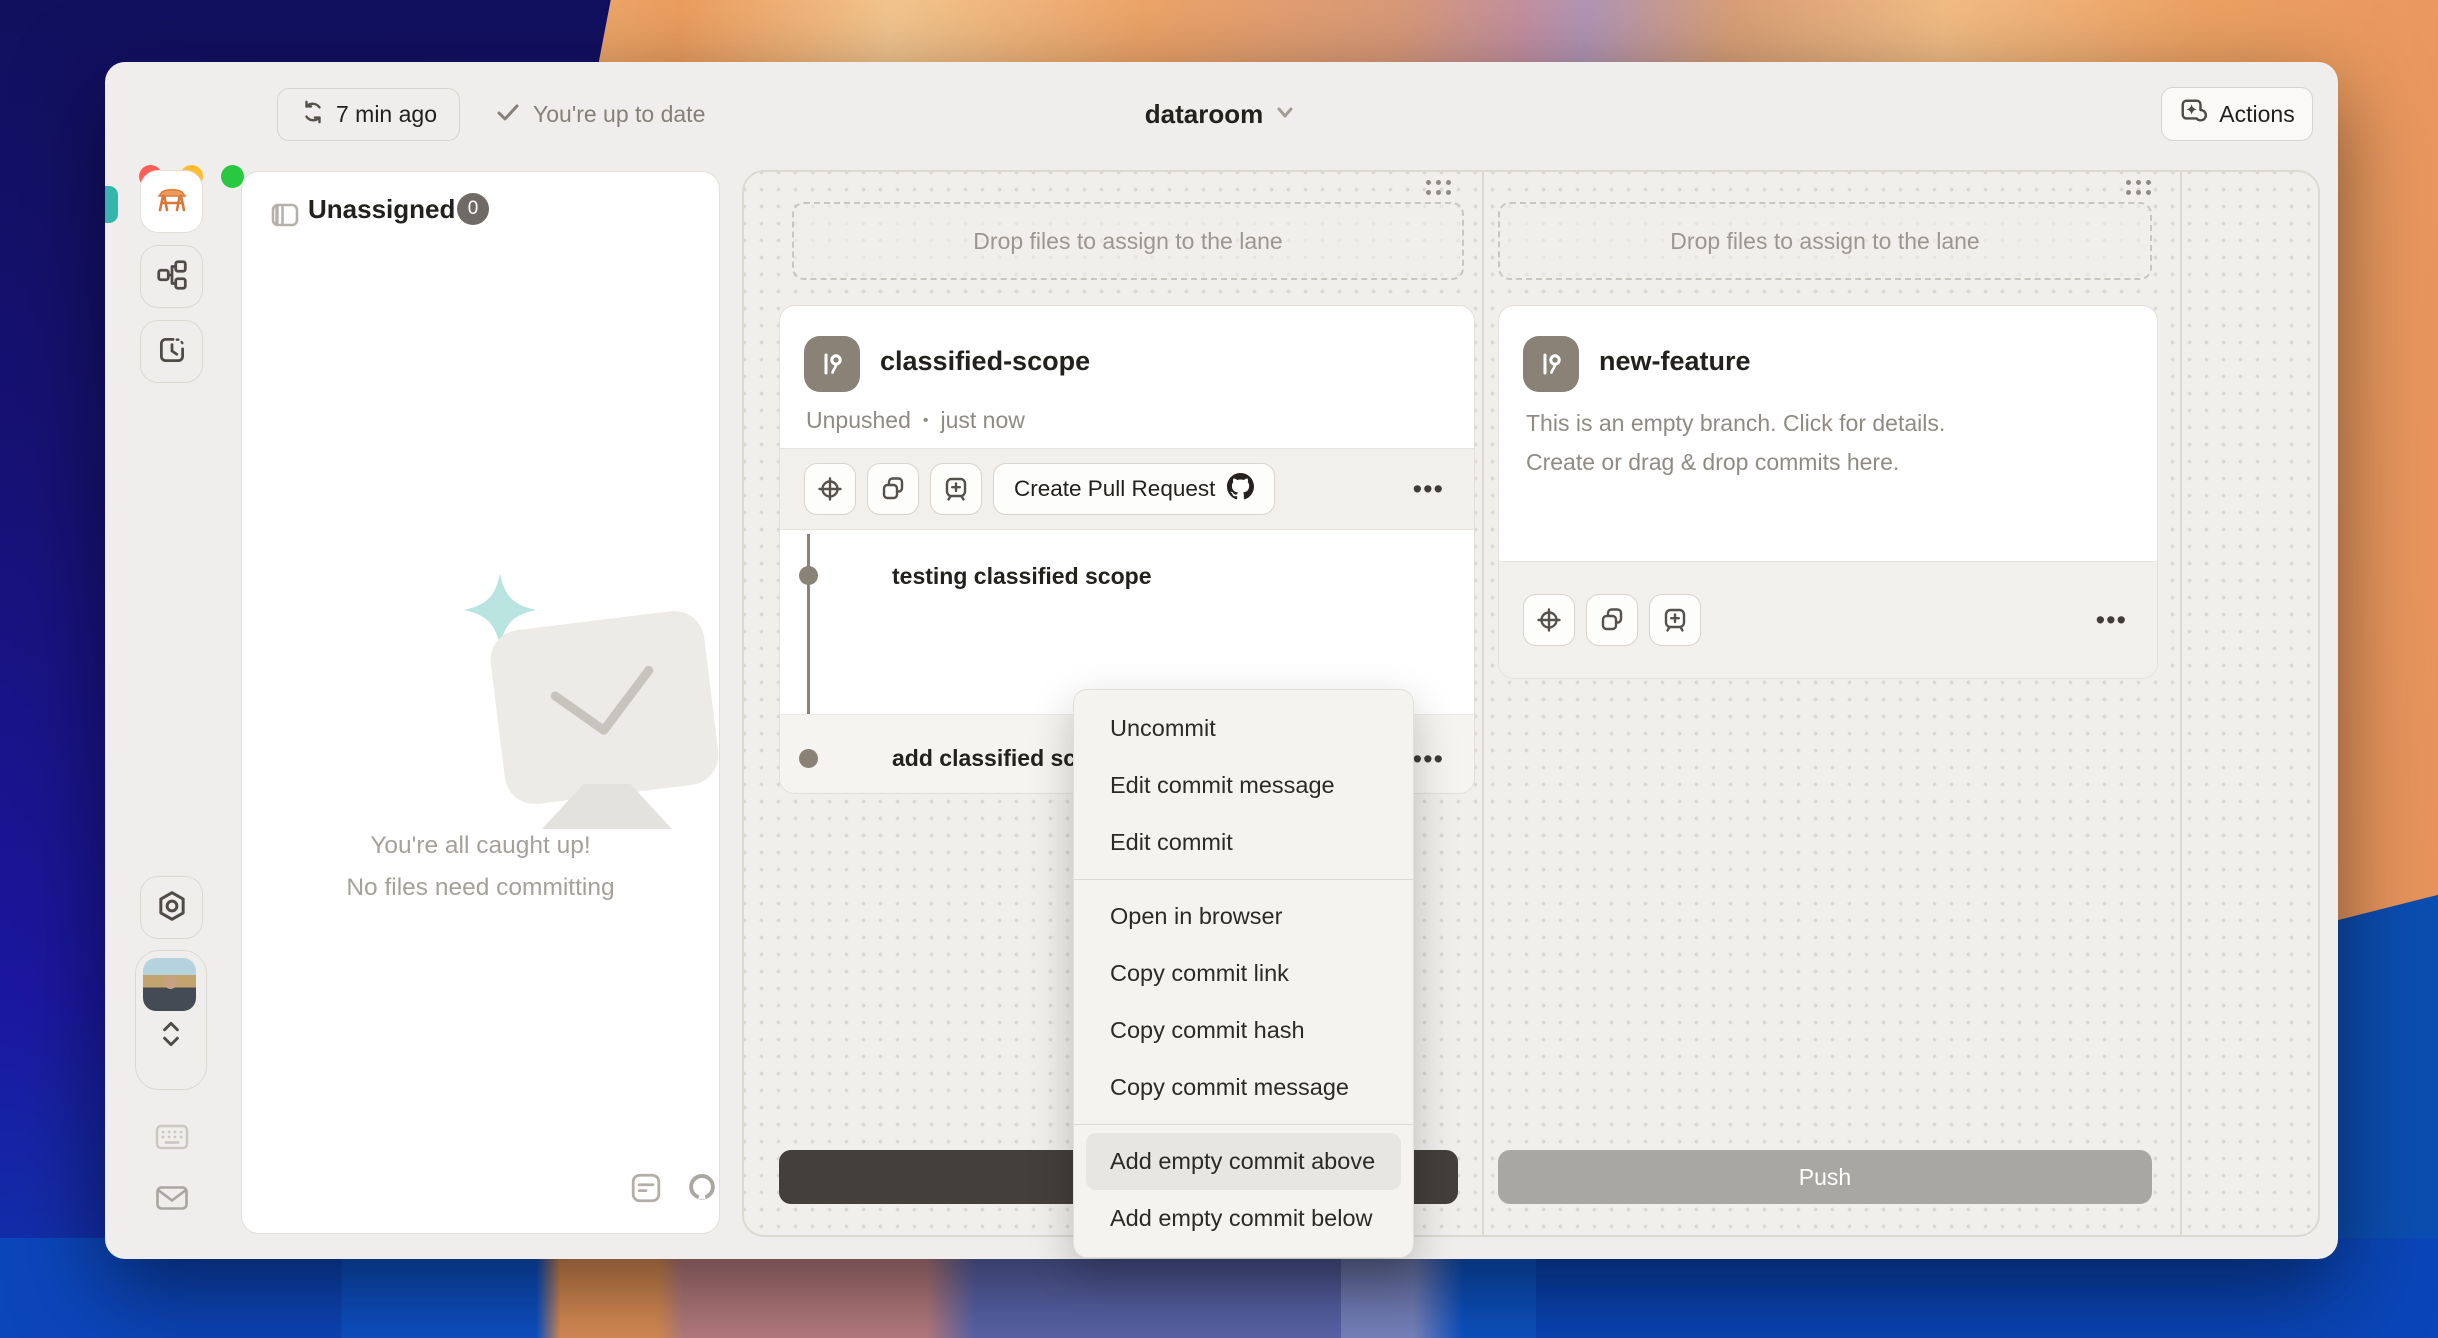  I want to click on empty-state-title: You're all caught up!, so click(480, 845).